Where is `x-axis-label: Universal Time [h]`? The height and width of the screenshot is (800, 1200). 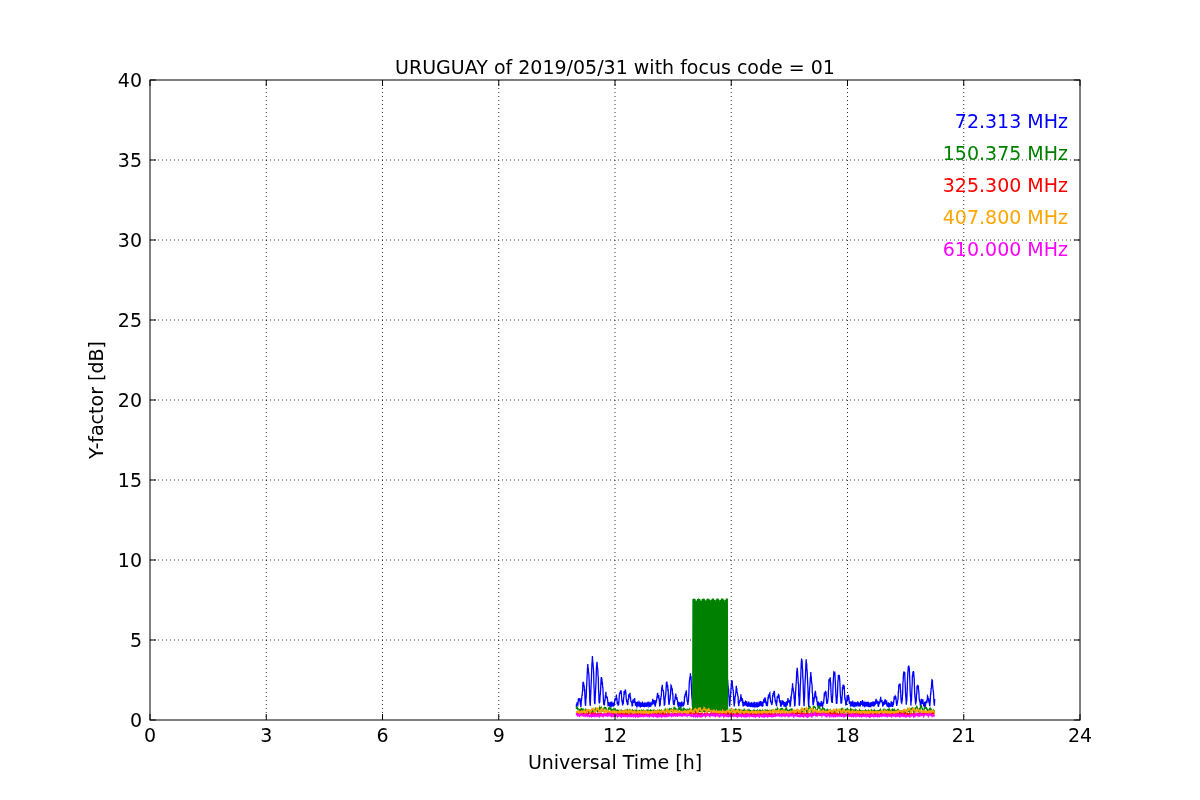
x-axis-label: Universal Time [h] is located at coordinates (615, 762).